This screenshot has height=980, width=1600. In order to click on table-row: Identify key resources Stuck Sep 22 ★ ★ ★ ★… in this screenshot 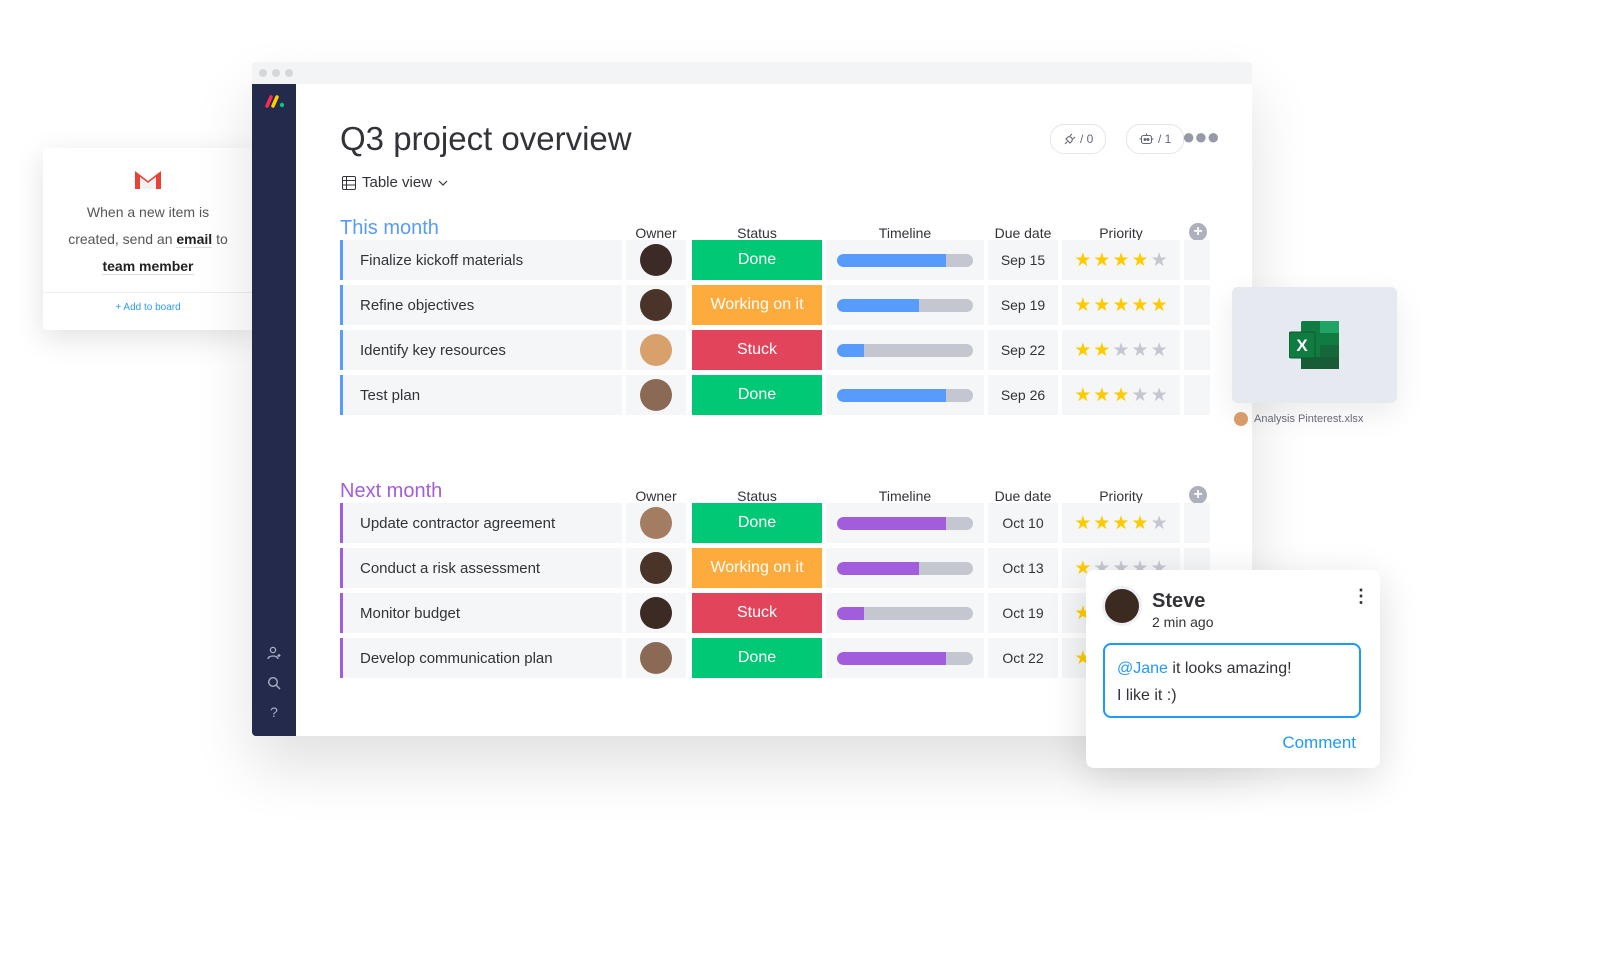, I will do `click(775, 350)`.